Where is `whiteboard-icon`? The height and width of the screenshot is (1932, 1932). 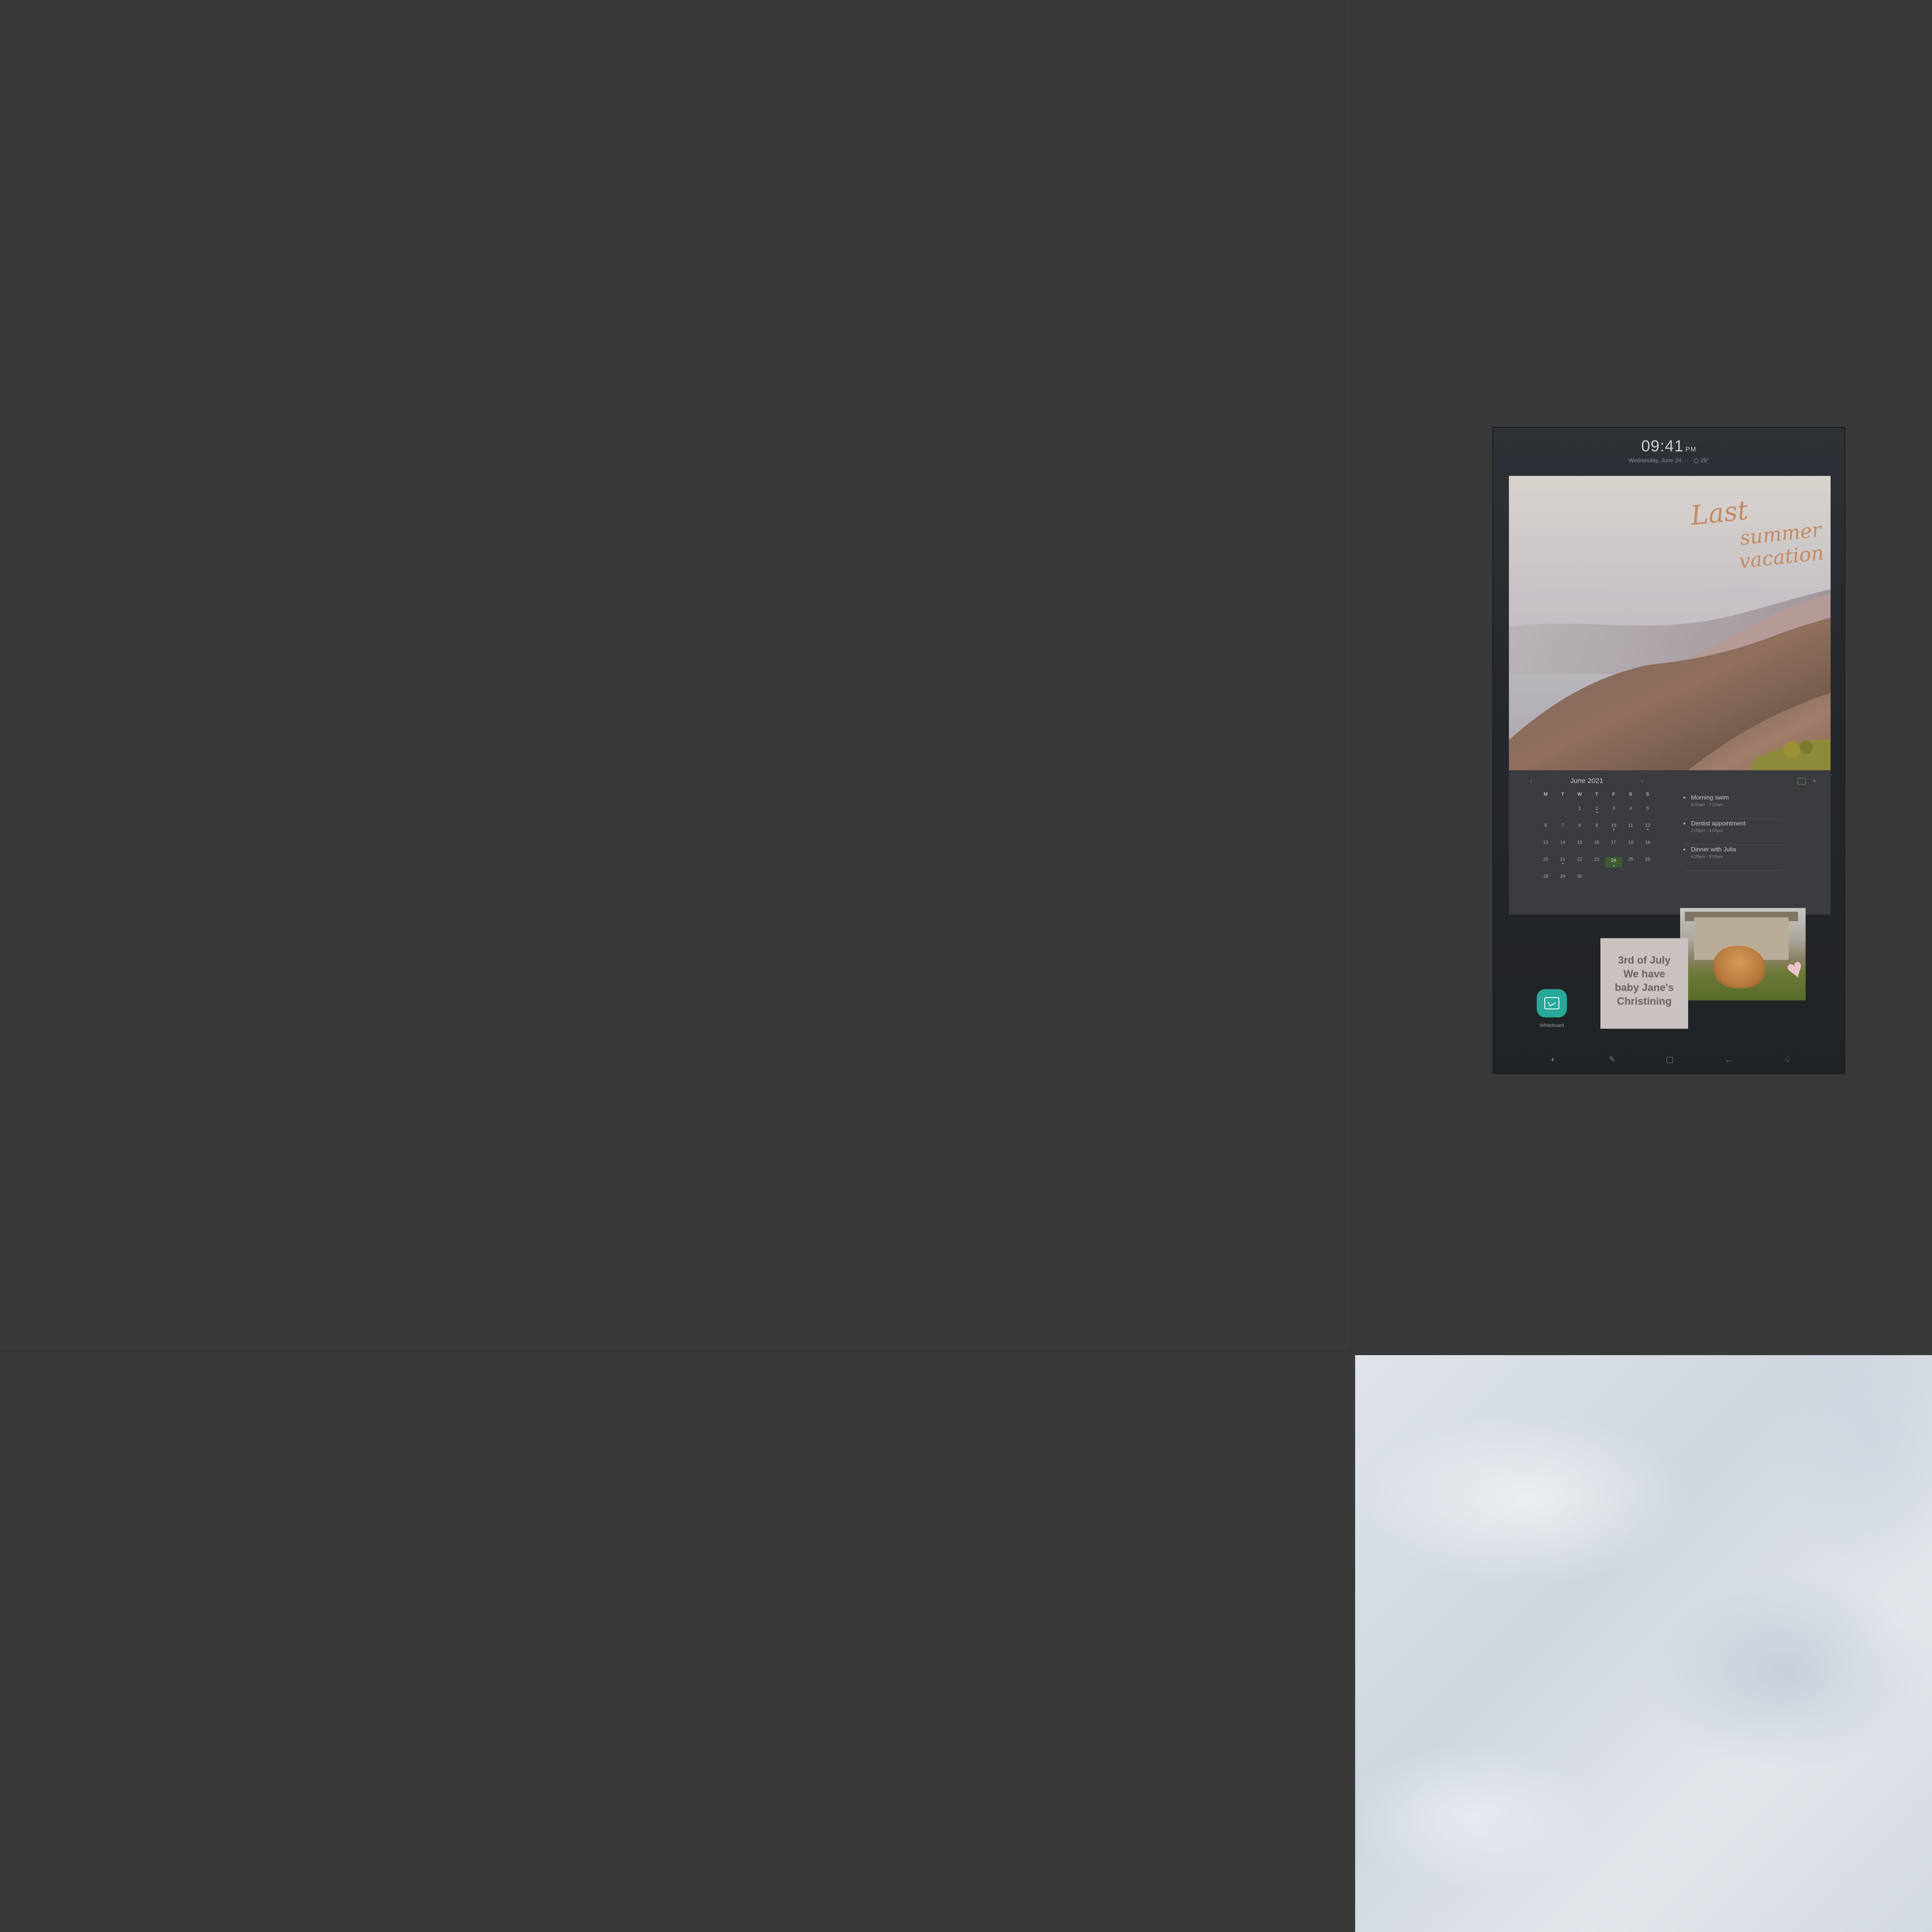 whiteboard-icon is located at coordinates (1552, 1003).